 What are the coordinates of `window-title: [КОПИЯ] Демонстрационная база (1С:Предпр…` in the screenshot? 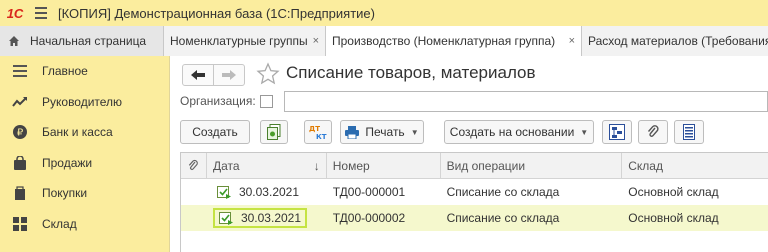 It's located at (216, 13).